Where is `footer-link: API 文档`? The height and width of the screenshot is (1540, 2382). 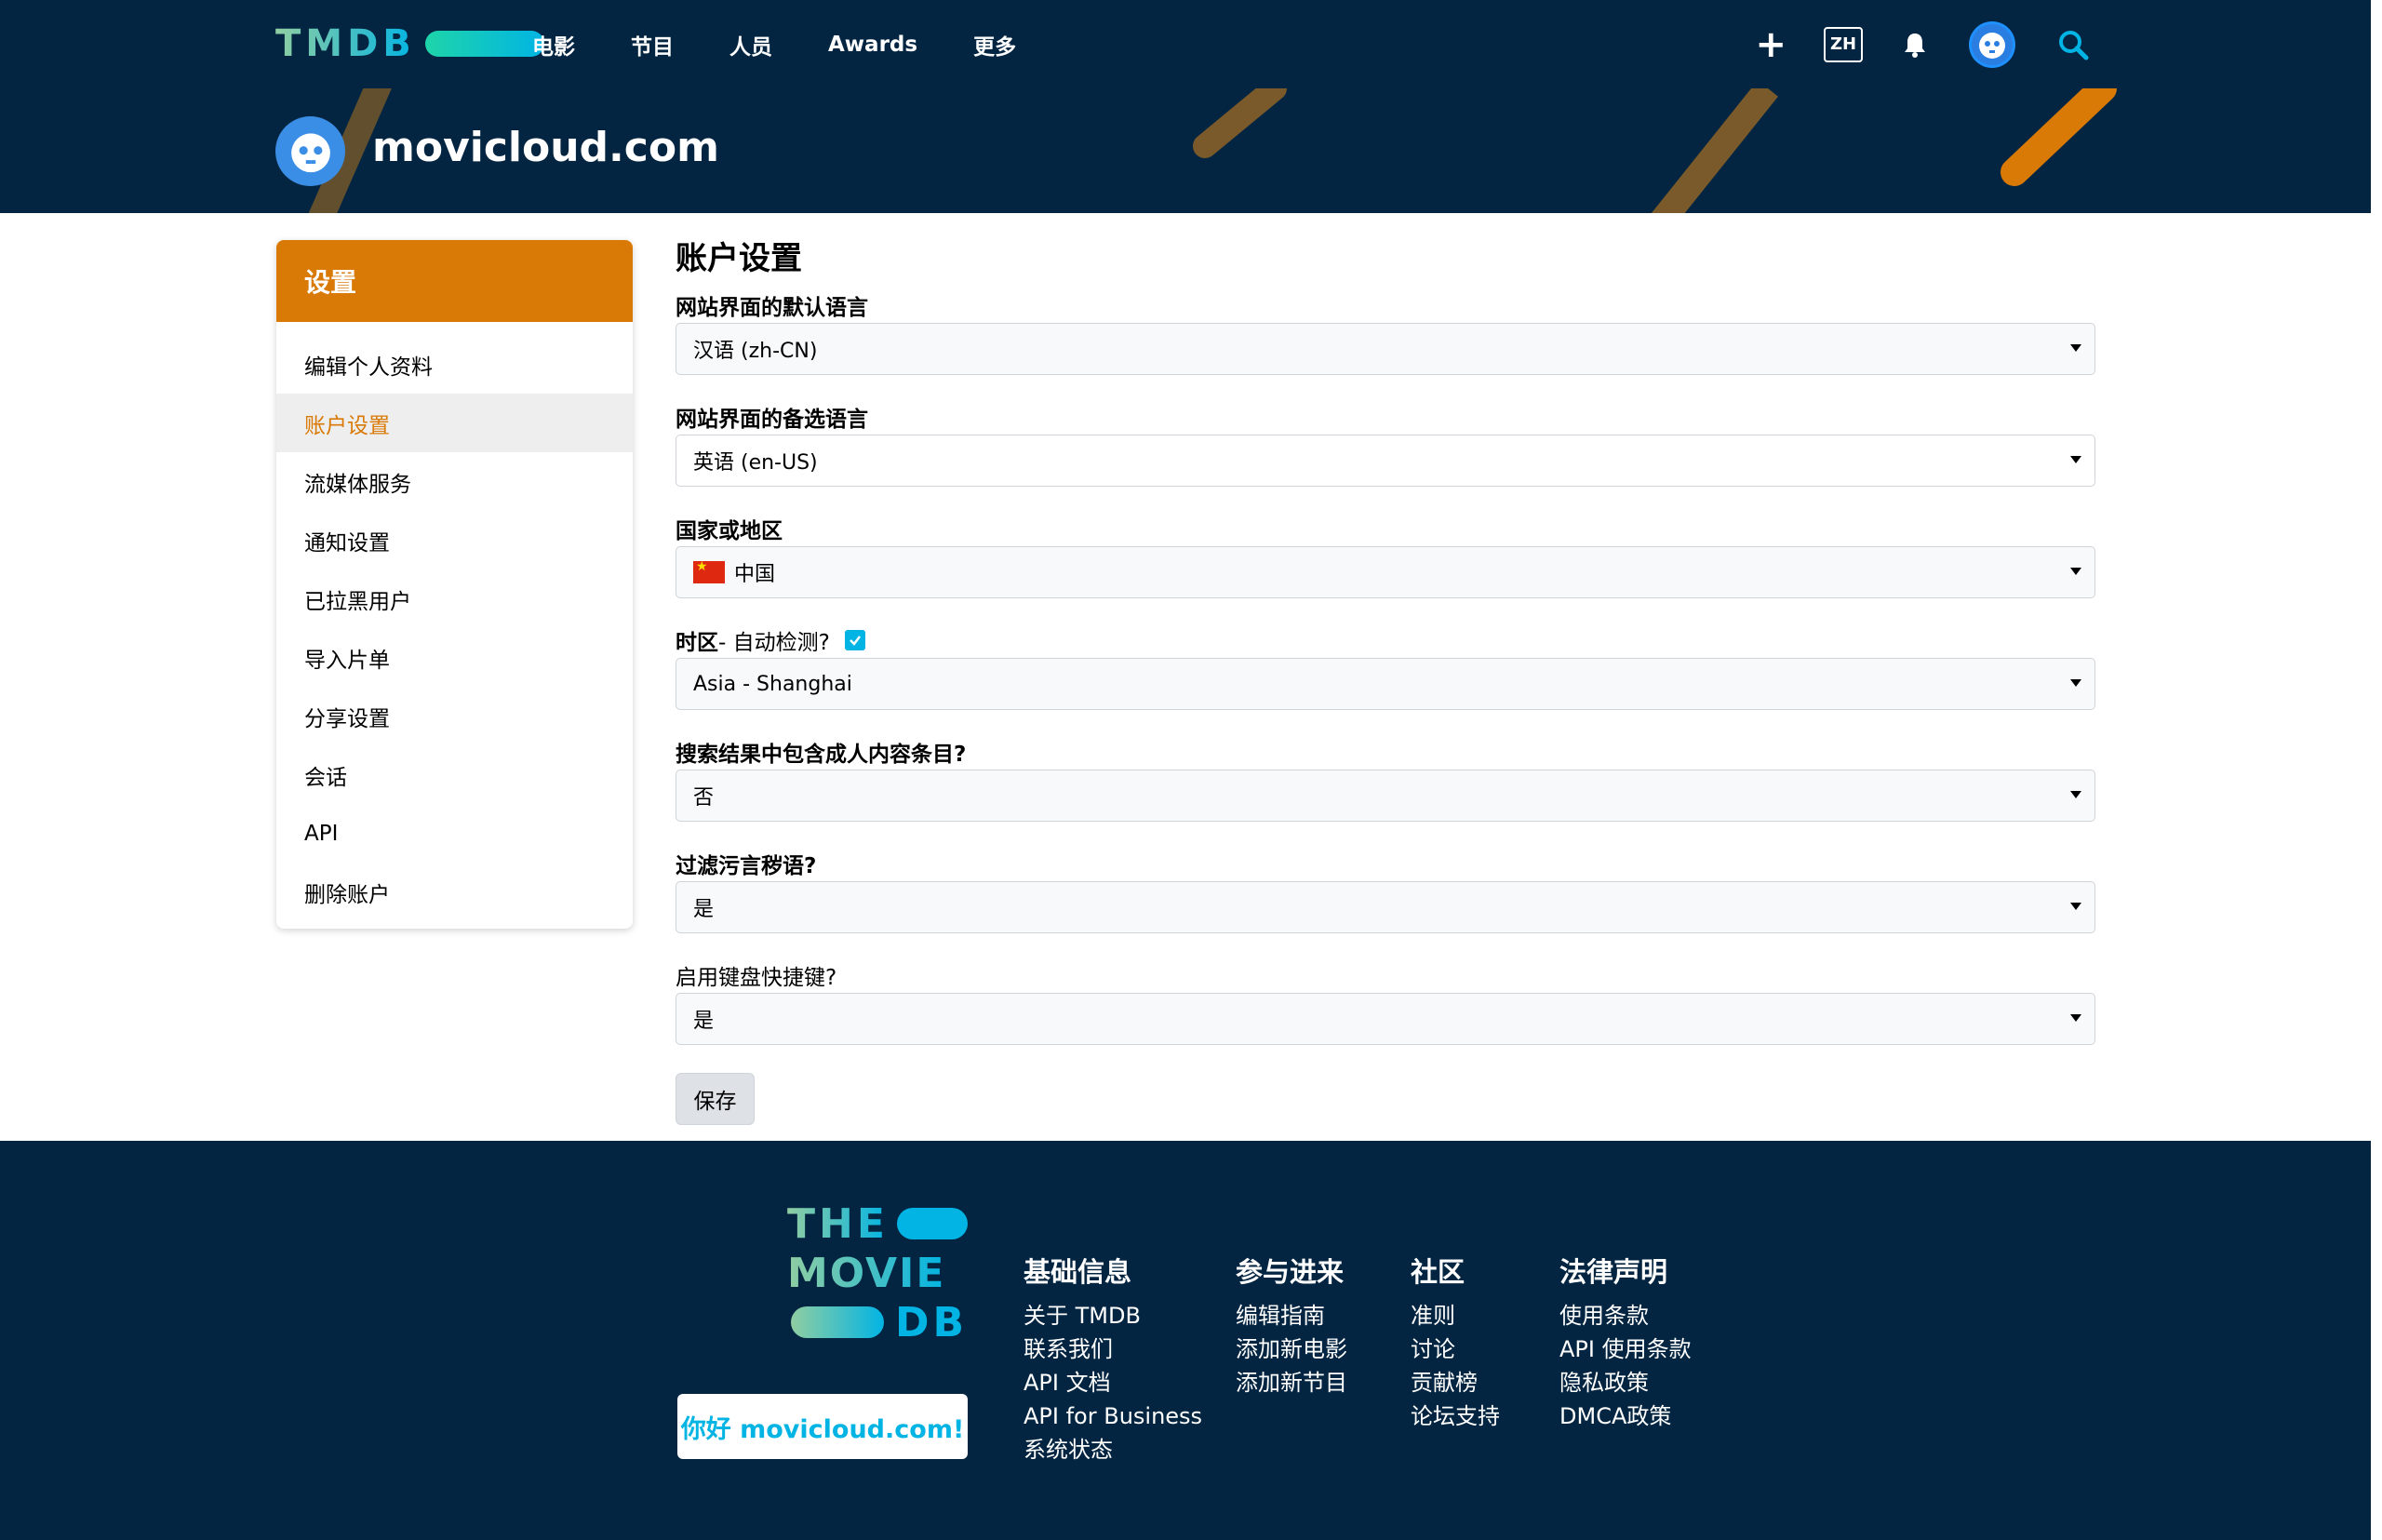 footer-link: API 文档 is located at coordinates (1113, 1382).